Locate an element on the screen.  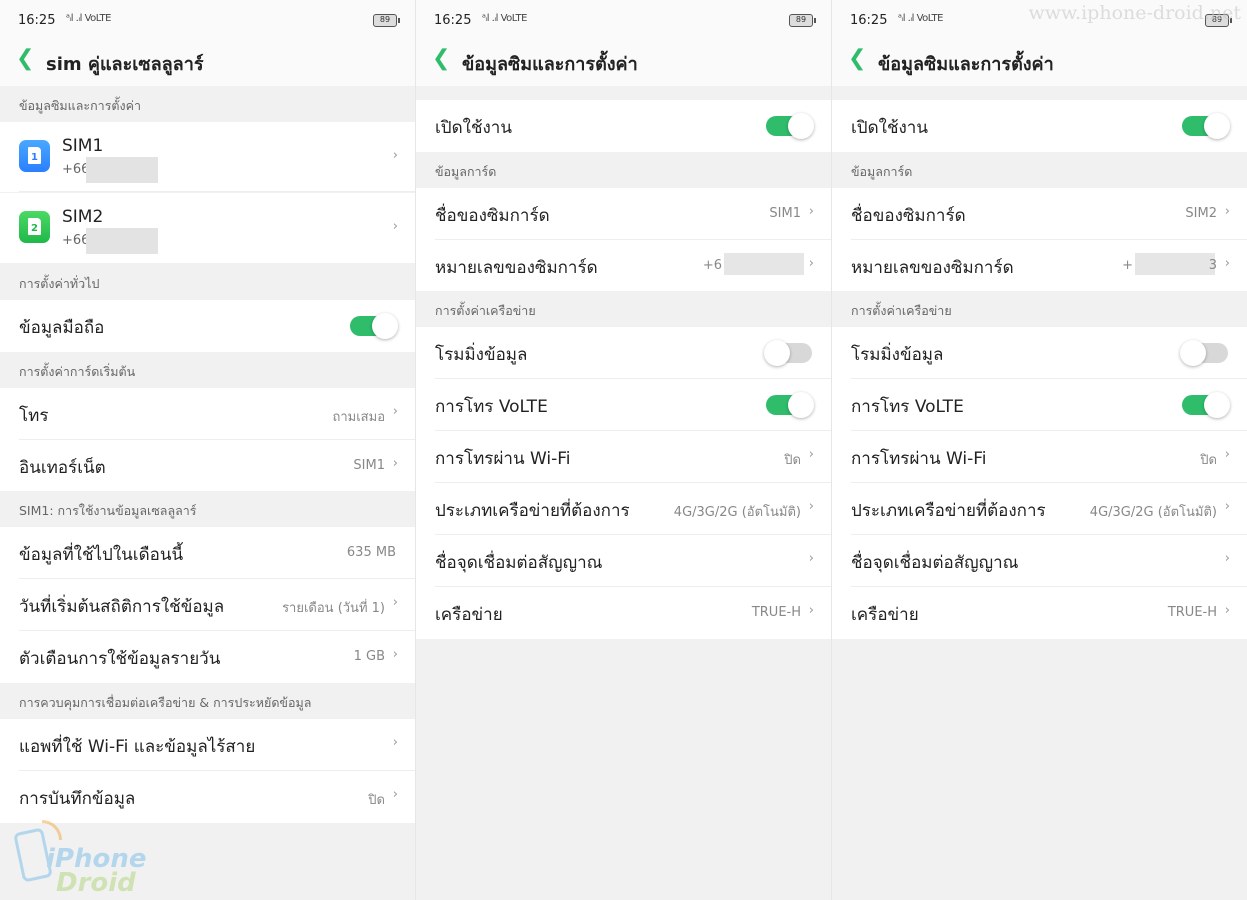
sim1-row: 1 SIM1 +66 › is located at coordinates (207, 157).